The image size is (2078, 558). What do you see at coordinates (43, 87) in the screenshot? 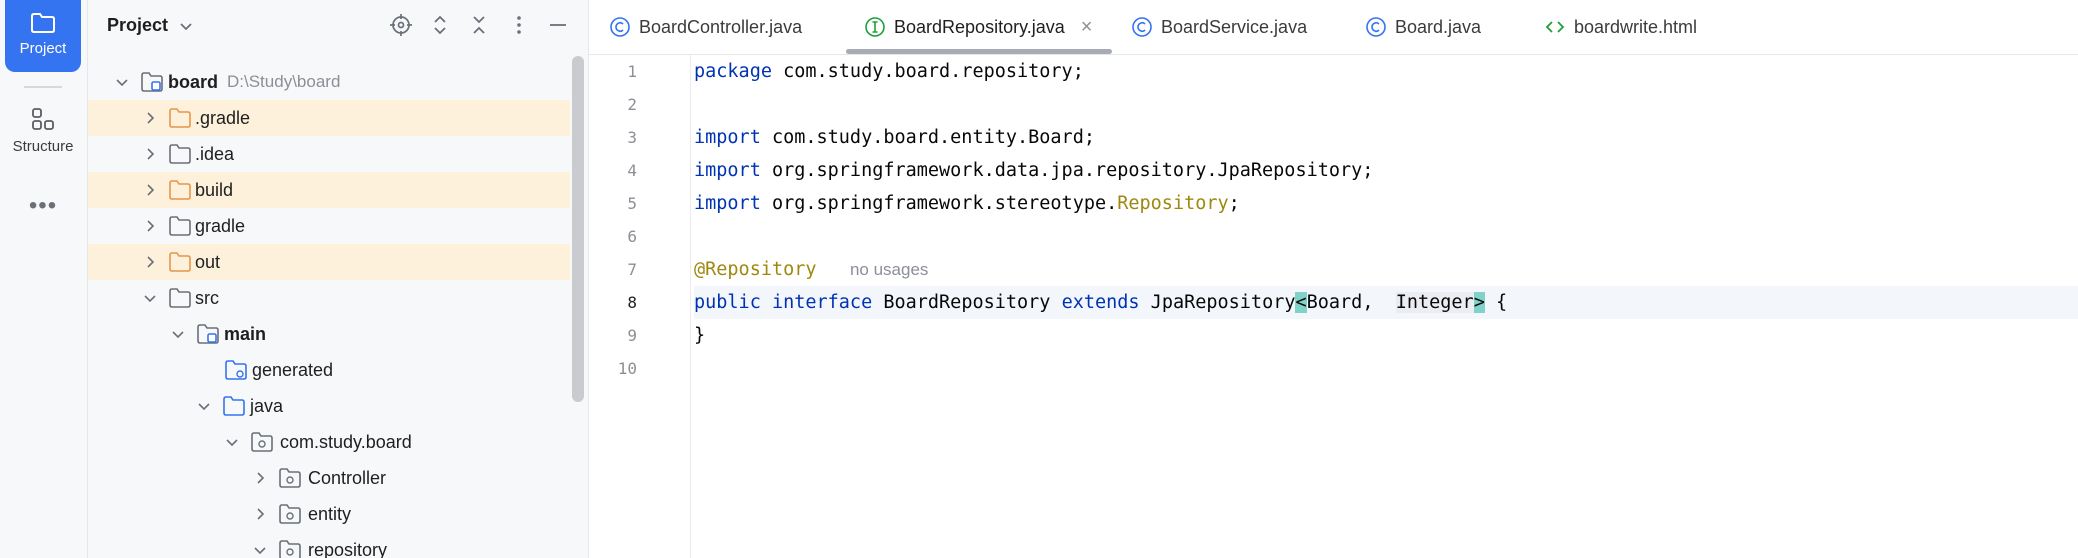
I see `activity-separator` at bounding box center [43, 87].